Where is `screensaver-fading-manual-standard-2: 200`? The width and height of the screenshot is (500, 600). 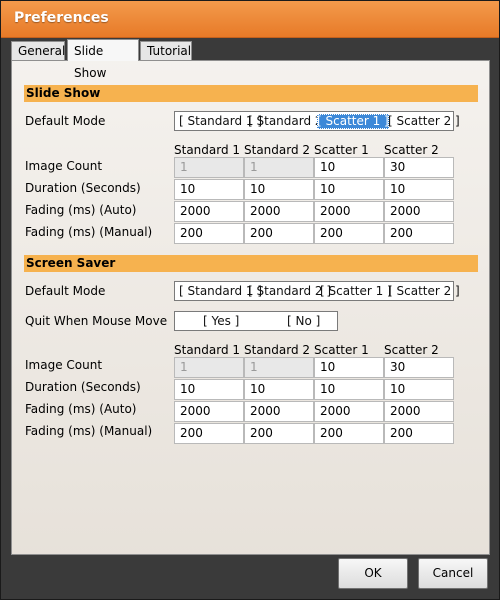 screensaver-fading-manual-standard-2: 200 is located at coordinates (279, 433).